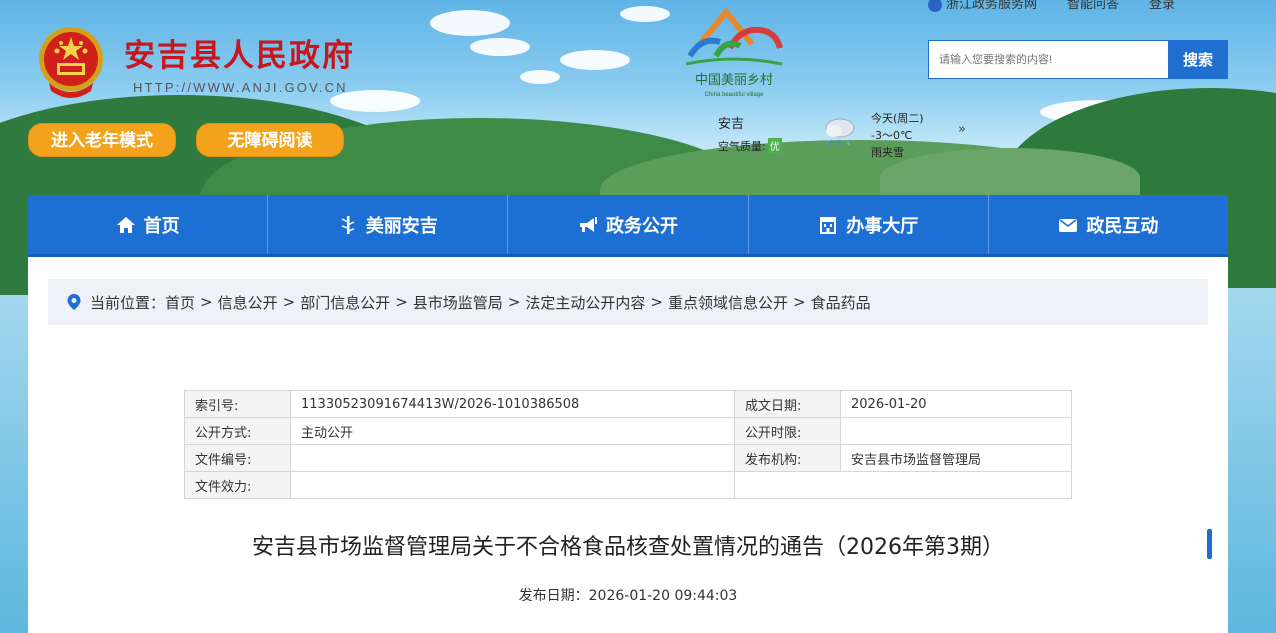 Image resolution: width=1276 pixels, height=633 pixels. I want to click on site-url: HTTP://WWW.ANJI.GOV.CN, so click(240, 87).